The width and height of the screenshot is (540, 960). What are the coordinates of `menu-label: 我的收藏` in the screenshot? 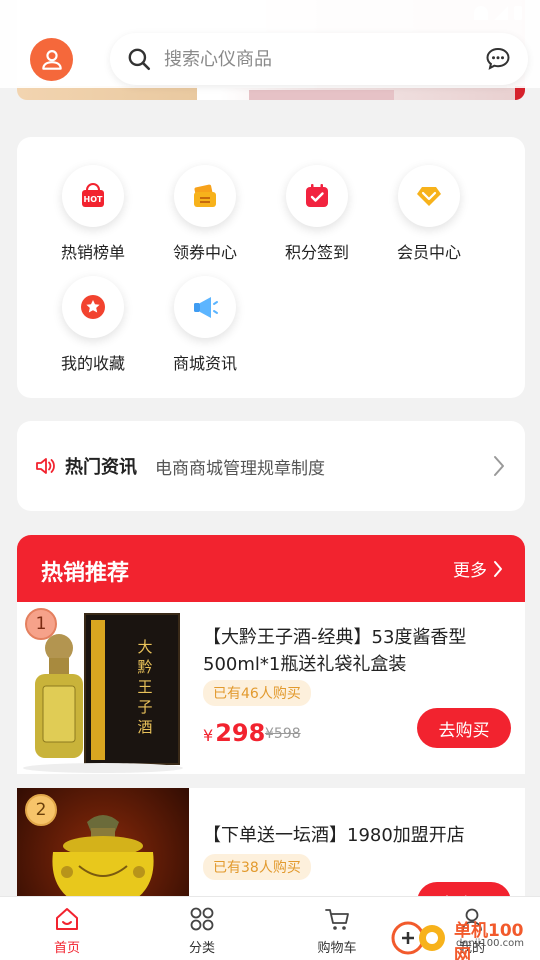 It's located at (92, 363).